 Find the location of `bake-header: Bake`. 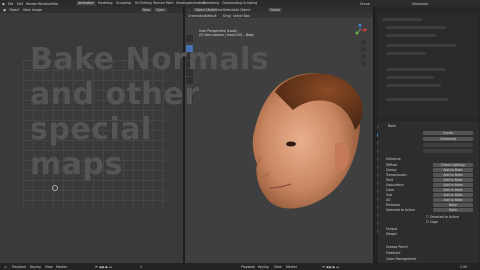

bake-header: Bake is located at coordinates (392, 126).